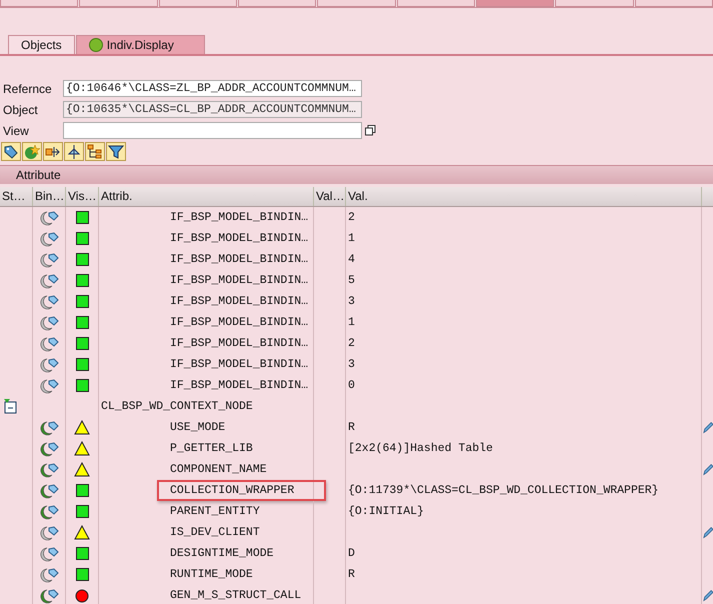  What do you see at coordinates (420, 448) in the screenshot?
I see `attribute-value: [2x2(64)]Hashed Table` at bounding box center [420, 448].